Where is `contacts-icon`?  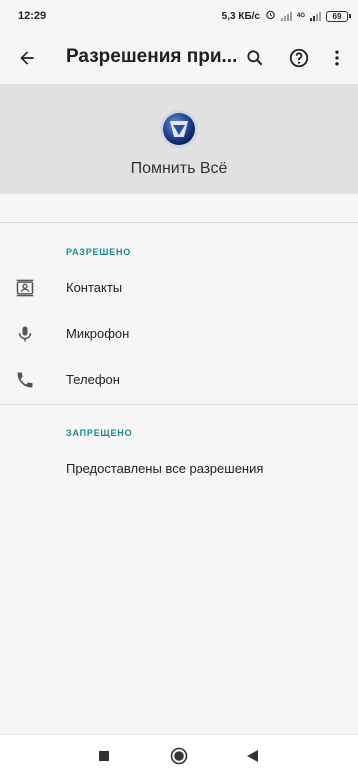 contacts-icon is located at coordinates (25, 288).